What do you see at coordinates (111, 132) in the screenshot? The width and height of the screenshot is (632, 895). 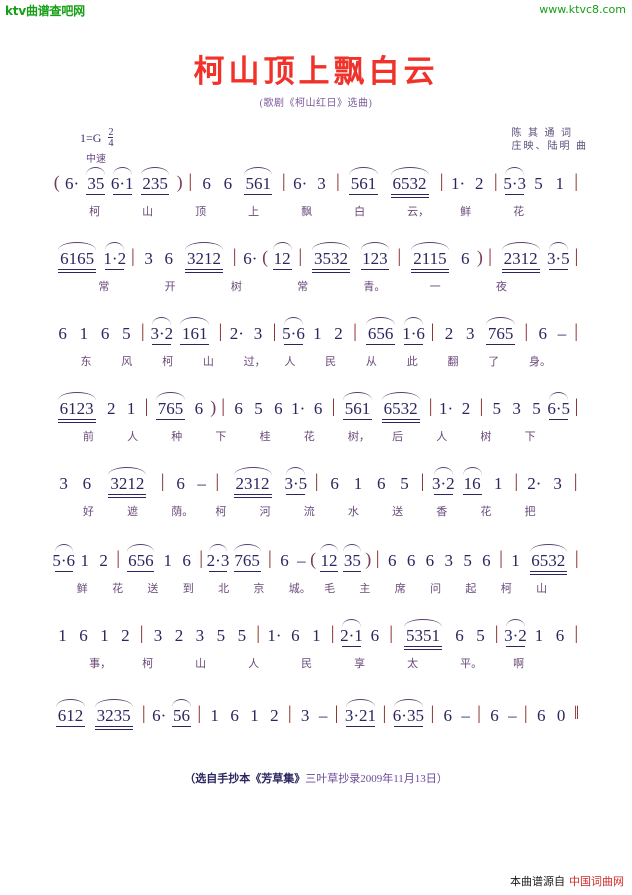 I see `time-signature-numerator: 2` at bounding box center [111, 132].